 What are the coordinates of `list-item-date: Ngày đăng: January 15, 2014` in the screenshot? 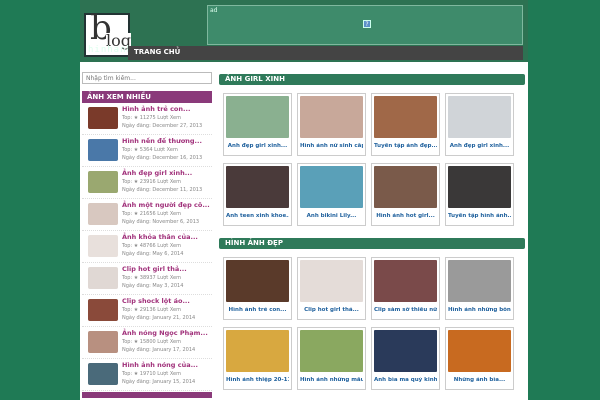 It's located at (159, 382).